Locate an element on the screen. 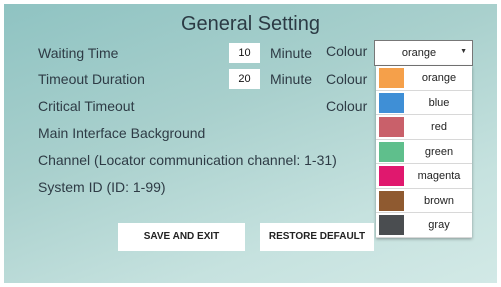  colour-option-green: green is located at coordinates (424, 152).